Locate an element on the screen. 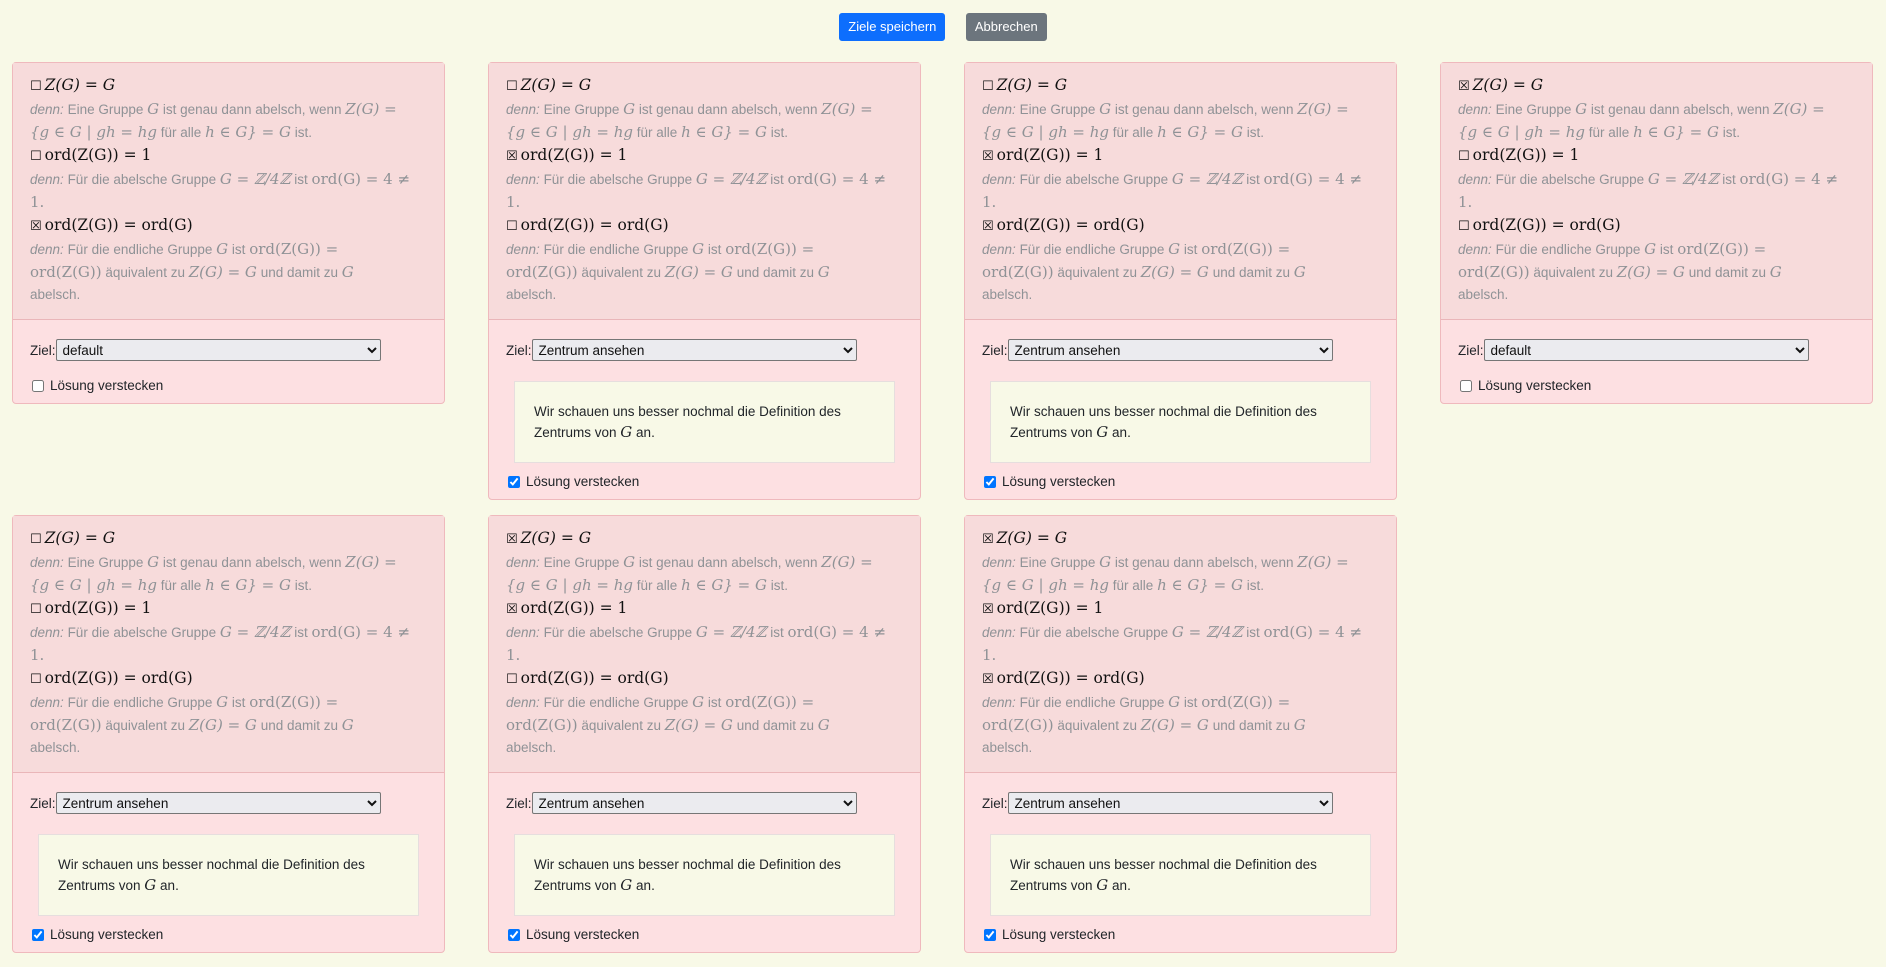 This screenshot has height=967, width=1886. toolbar: Ziele speichern Abbrechen is located at coordinates (943, 27).